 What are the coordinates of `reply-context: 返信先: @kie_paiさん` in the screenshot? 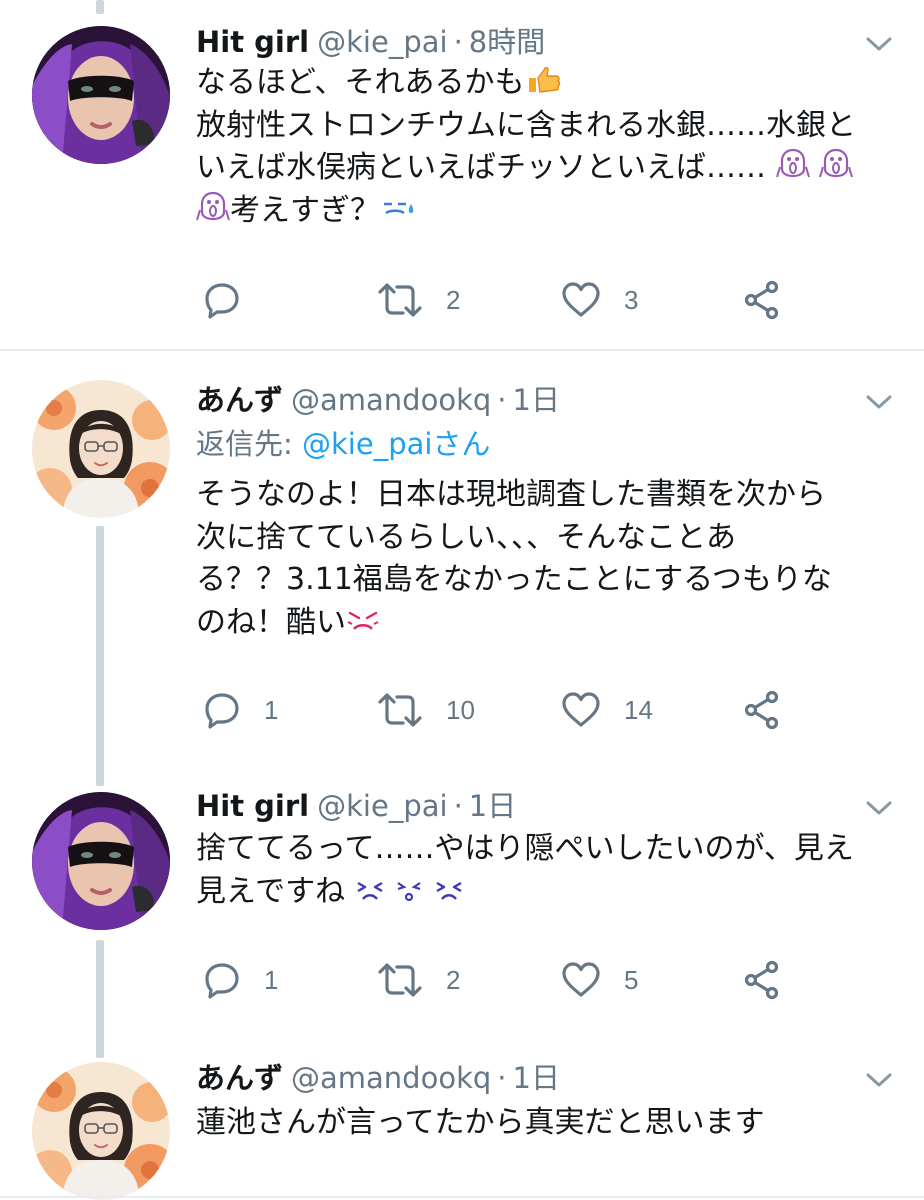 It's located at (343, 444).